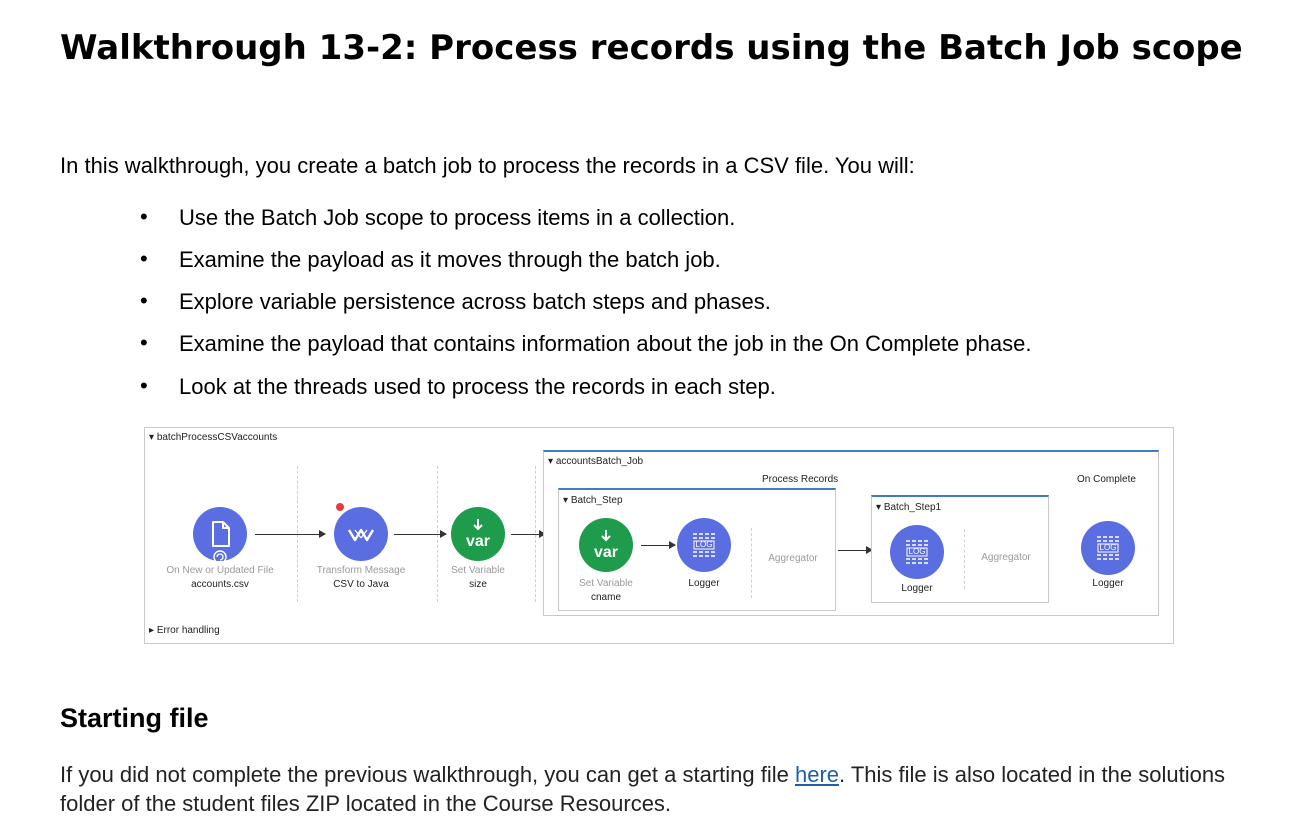 The height and width of the screenshot is (835, 1314). Describe the element at coordinates (361, 584) in the screenshot. I see `transform-name-label: CSV to Java` at that location.